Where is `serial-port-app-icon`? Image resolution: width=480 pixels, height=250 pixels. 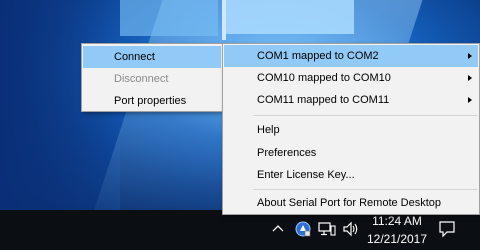 serial-port-app-icon is located at coordinates (303, 229).